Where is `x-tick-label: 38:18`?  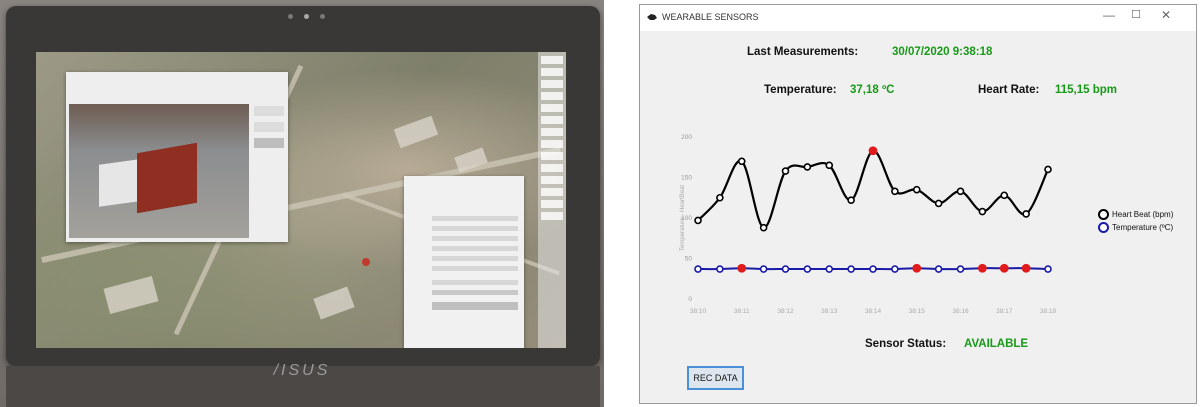 x-tick-label: 38:18 is located at coordinates (1048, 311).